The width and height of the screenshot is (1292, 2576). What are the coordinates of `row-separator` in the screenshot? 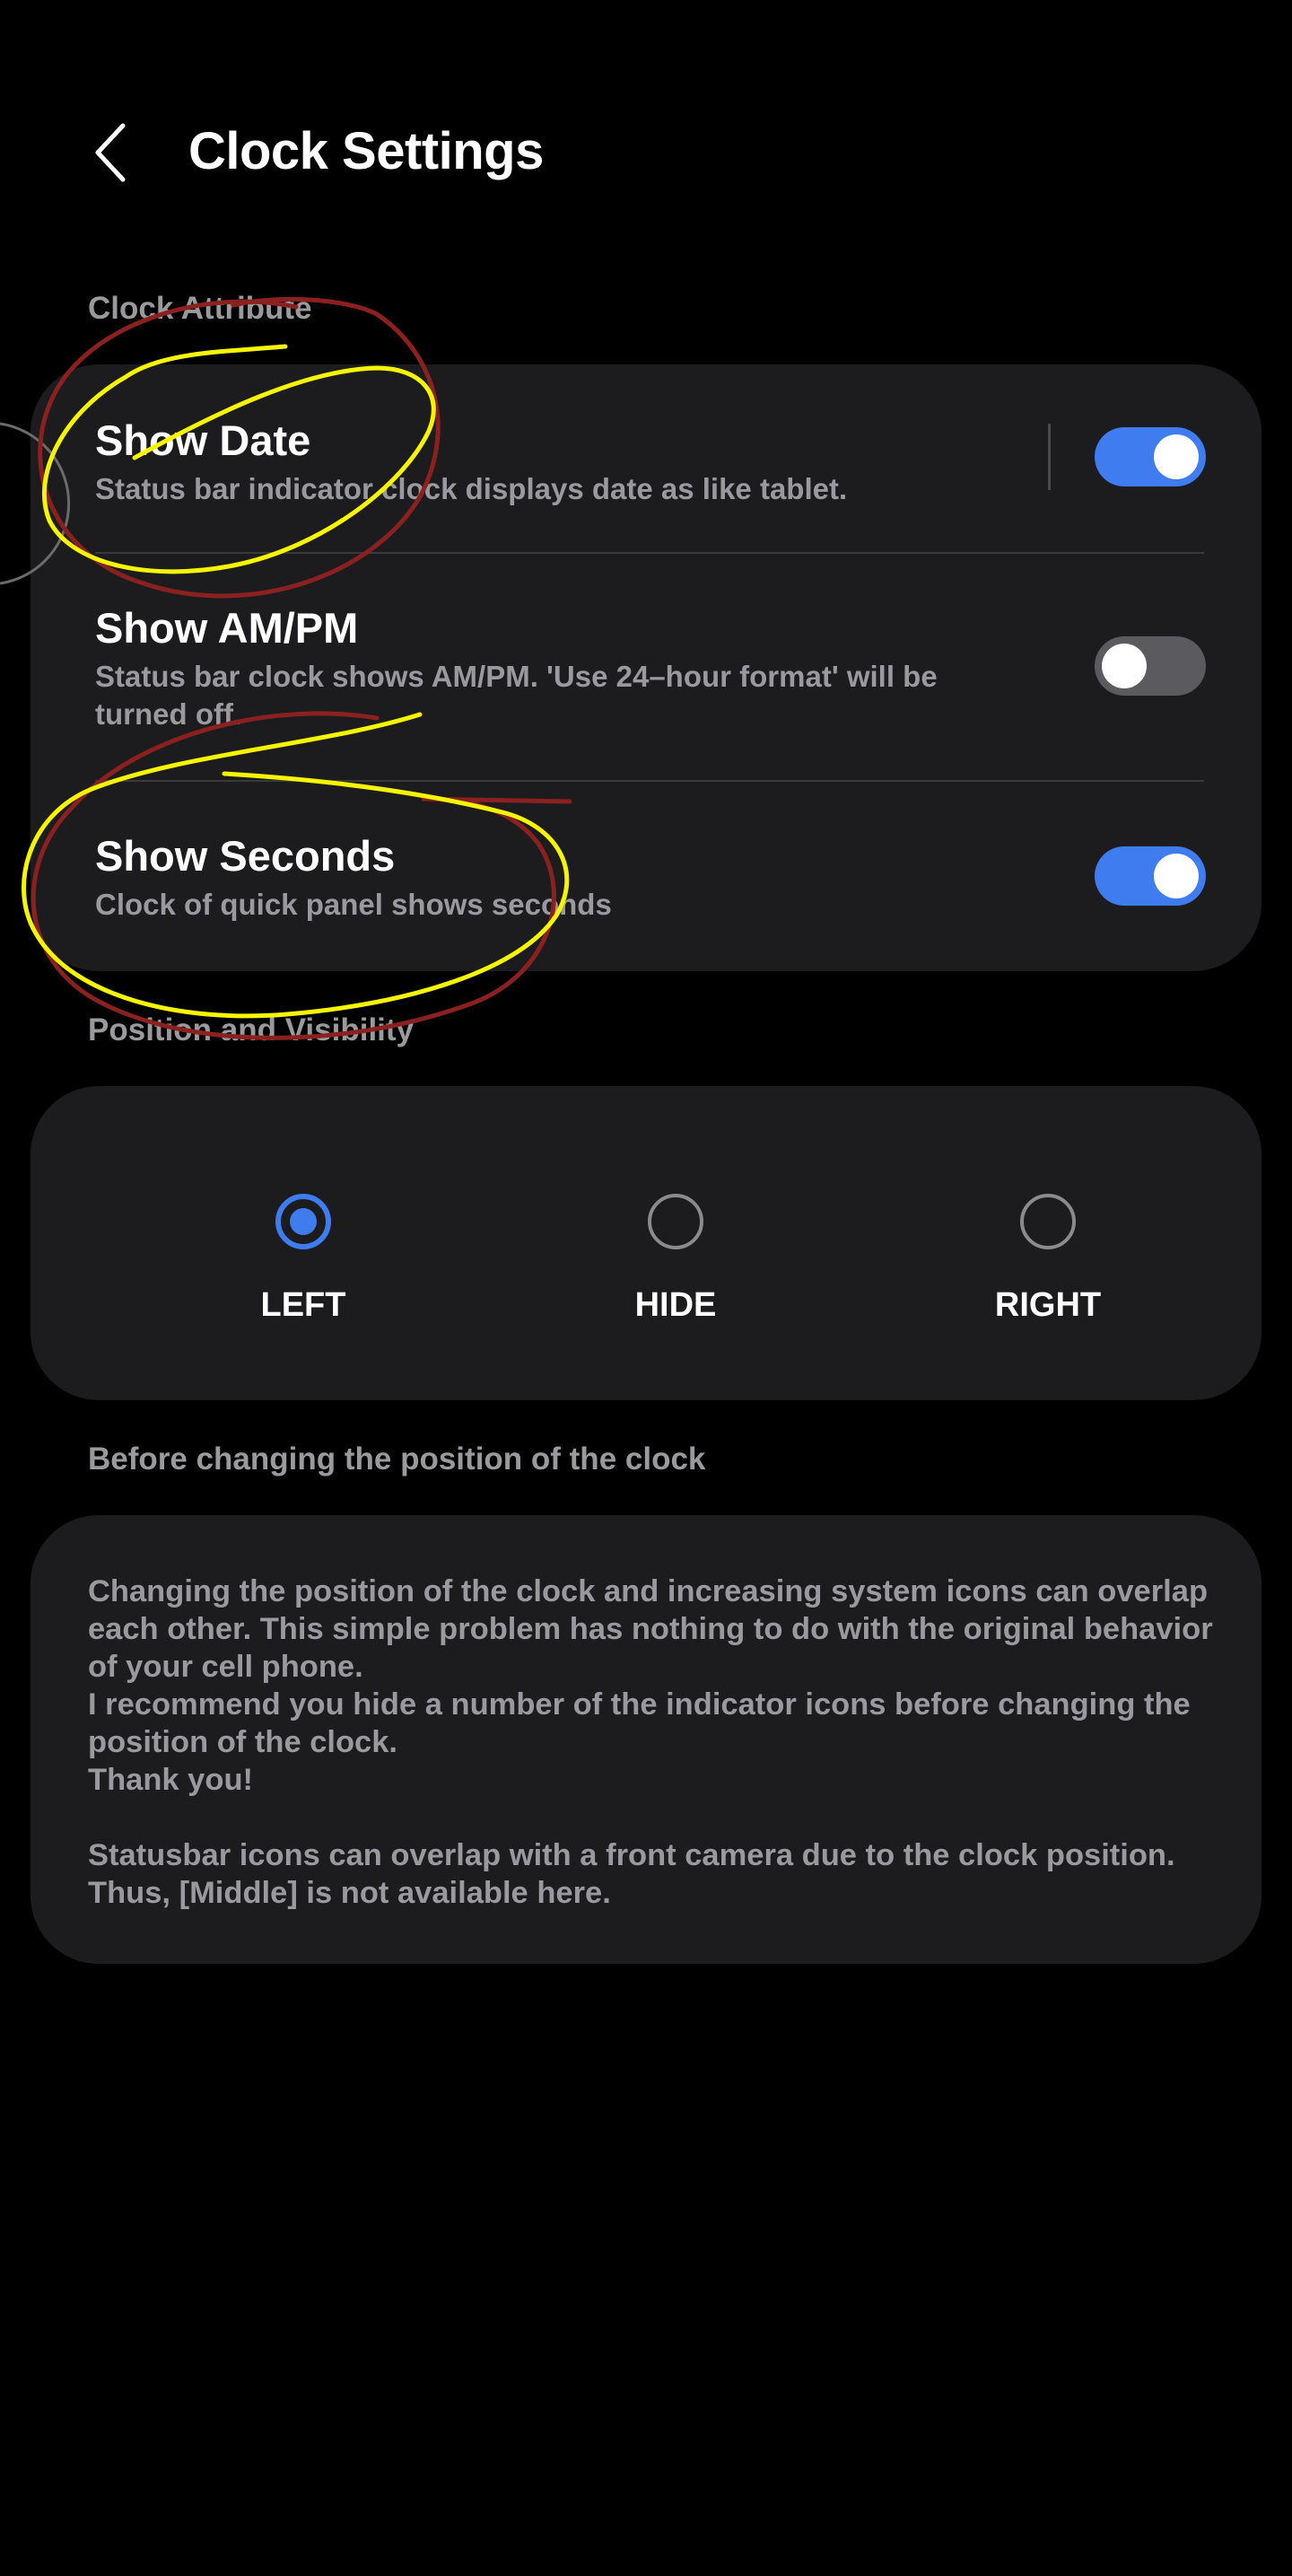 It's located at (1049, 457).